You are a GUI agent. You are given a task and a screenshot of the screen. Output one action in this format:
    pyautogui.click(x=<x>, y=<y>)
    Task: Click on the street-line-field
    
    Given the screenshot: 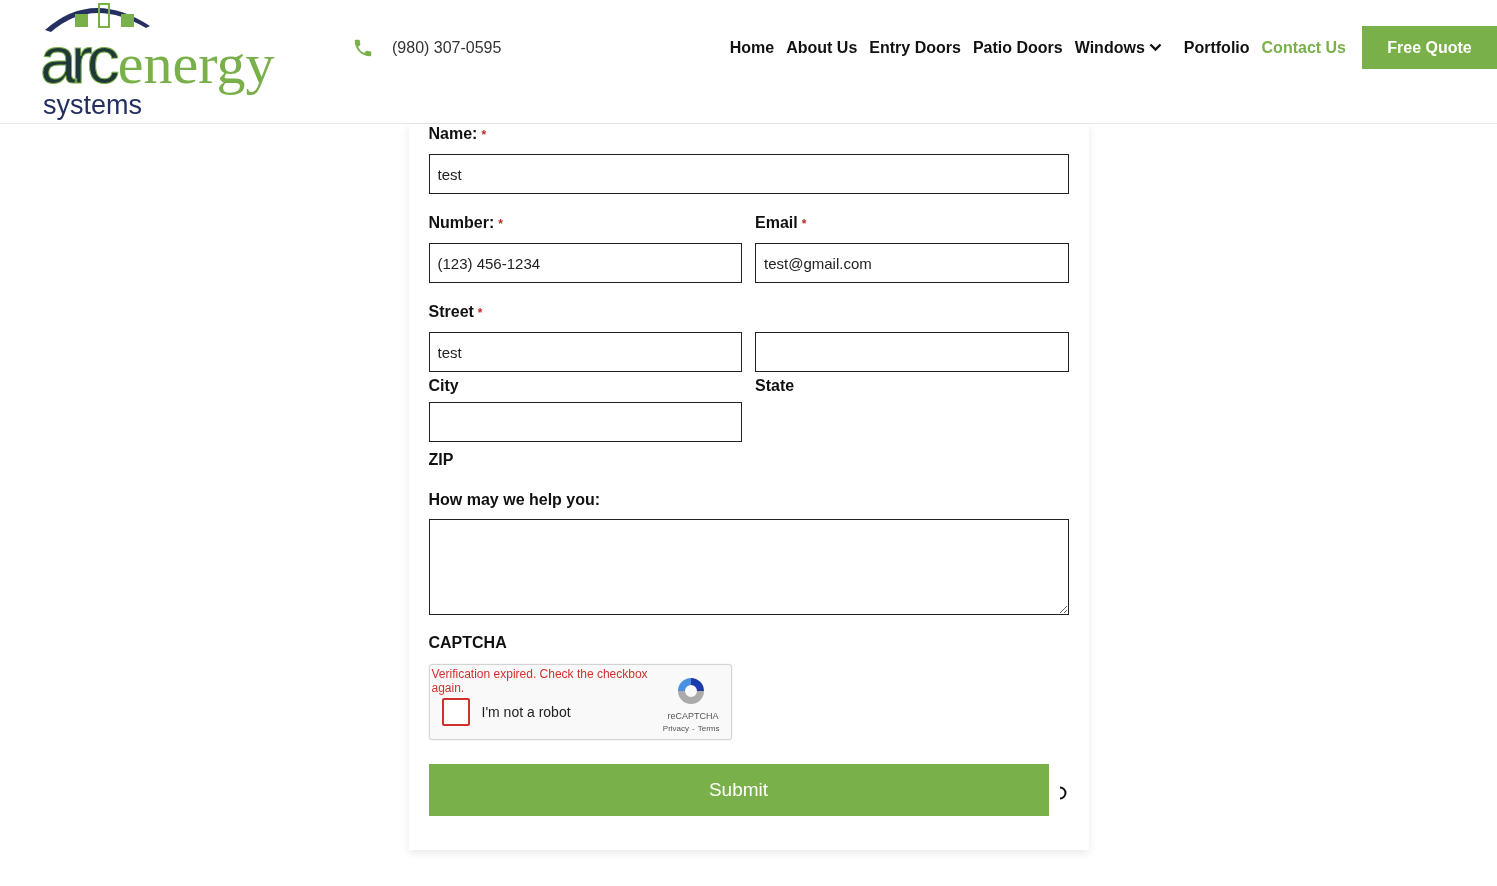 What is the action you would take?
    pyautogui.click(x=912, y=352)
    